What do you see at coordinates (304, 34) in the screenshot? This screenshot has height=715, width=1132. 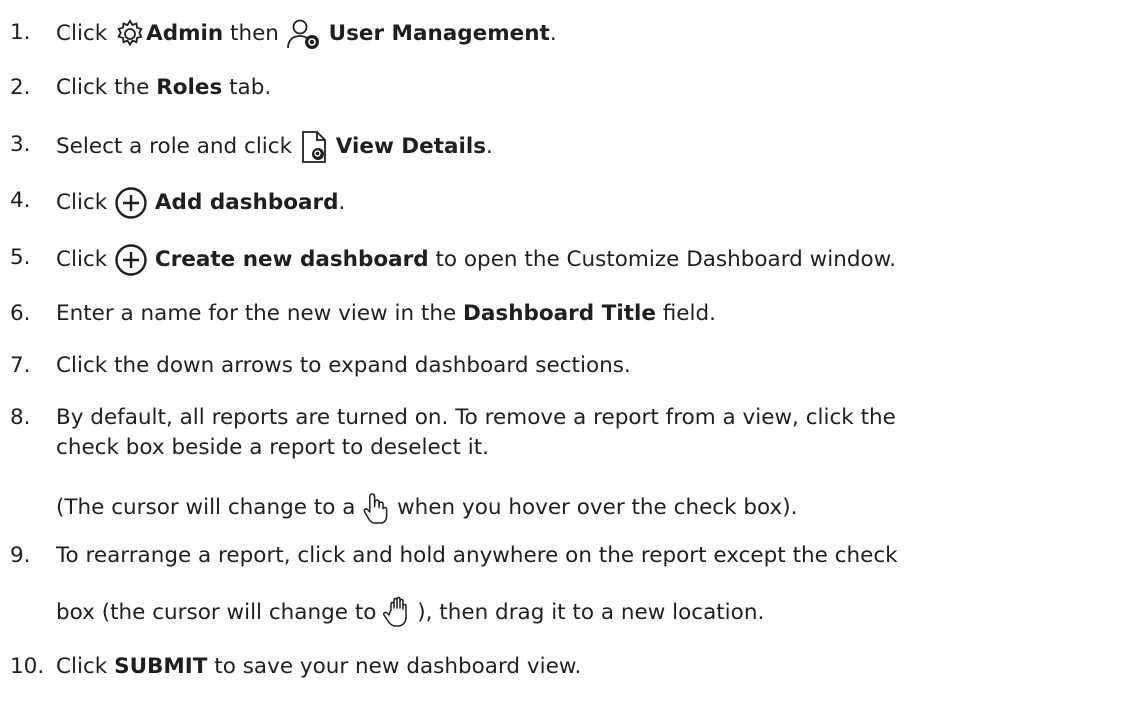 I see `user-settings-icon` at bounding box center [304, 34].